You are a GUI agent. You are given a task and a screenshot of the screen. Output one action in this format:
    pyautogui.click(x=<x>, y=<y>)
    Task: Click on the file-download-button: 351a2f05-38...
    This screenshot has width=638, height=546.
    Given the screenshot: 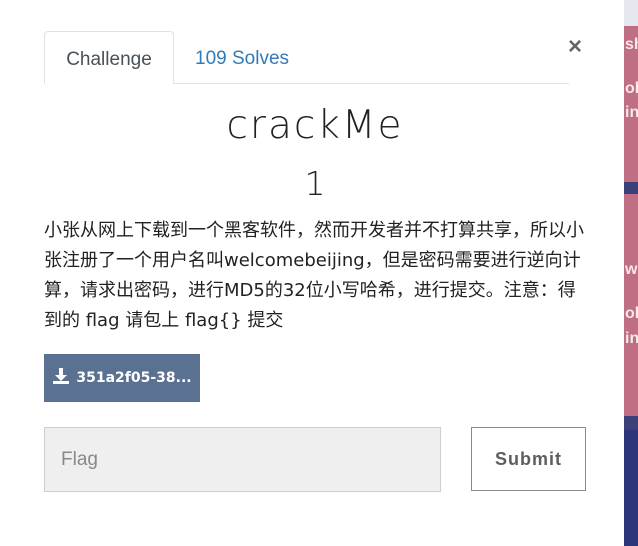 What is the action you would take?
    pyautogui.click(x=122, y=378)
    